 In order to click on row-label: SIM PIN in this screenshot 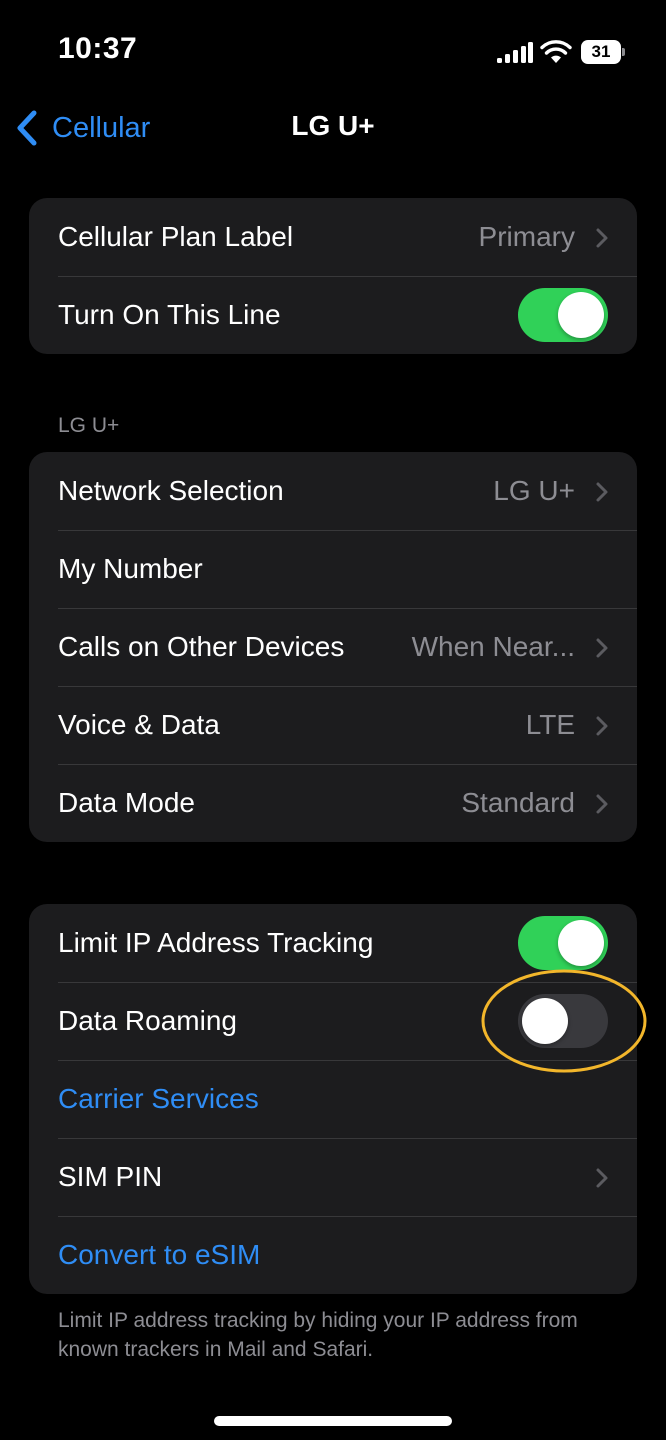, I will do `click(110, 1176)`.